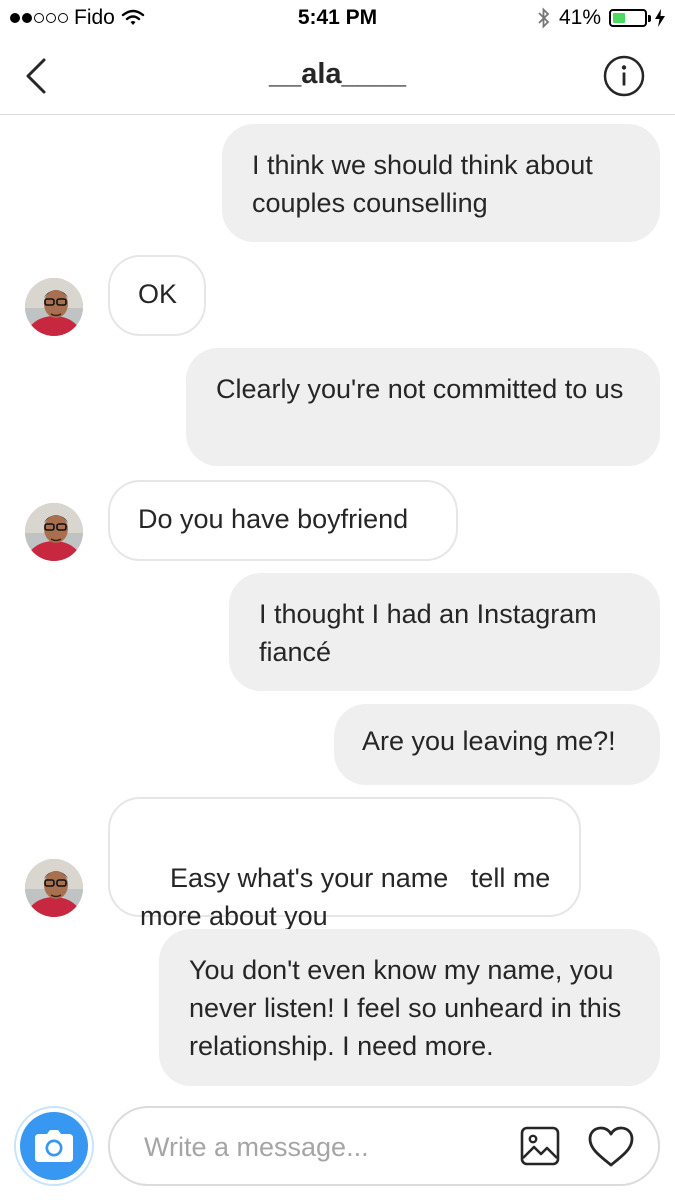 The width and height of the screenshot is (675, 1200). Describe the element at coordinates (420, 389) in the screenshot. I see `message-text: Clearly you're not committed to us` at that location.